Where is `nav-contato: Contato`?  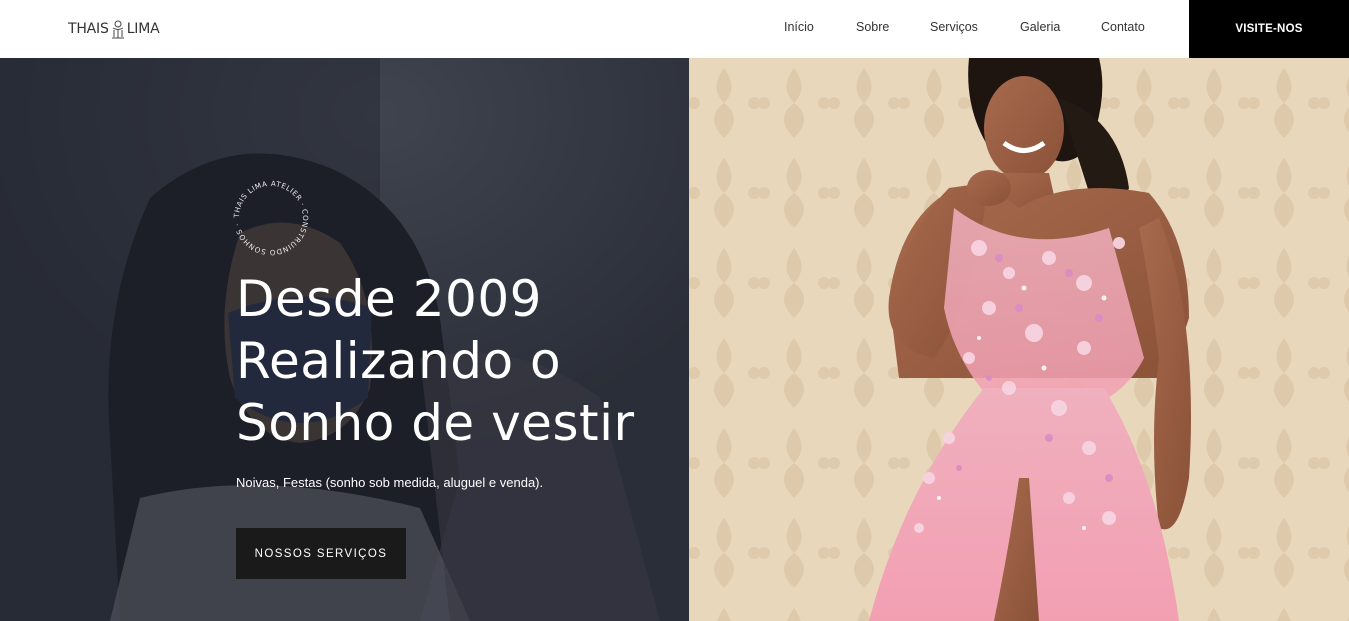
nav-contato: Contato is located at coordinates (1123, 27).